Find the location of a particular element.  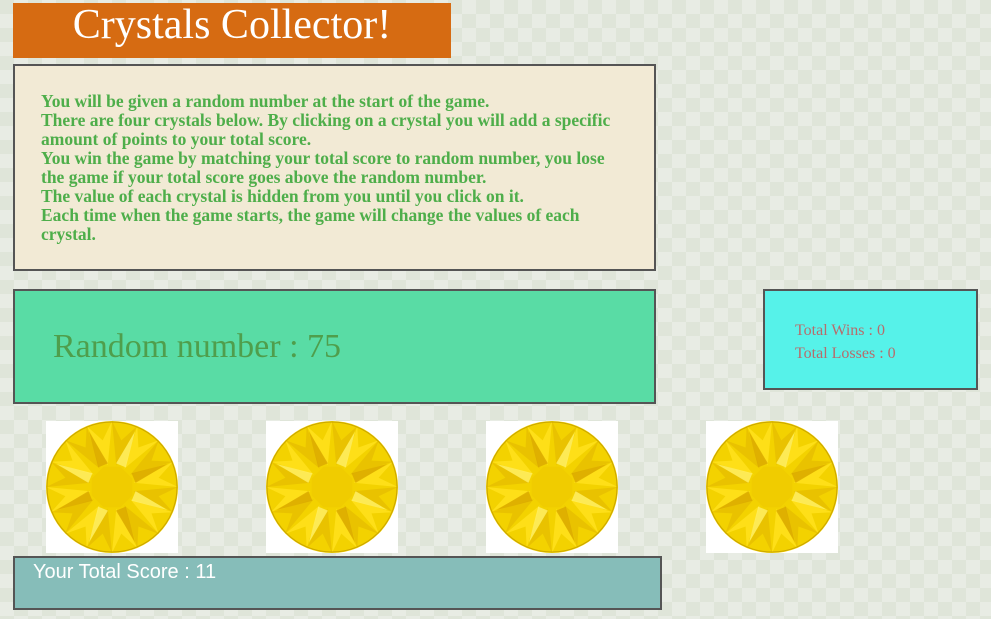

stats-panel: Total Wins : 0 Total Losses : 0 is located at coordinates (870, 339).